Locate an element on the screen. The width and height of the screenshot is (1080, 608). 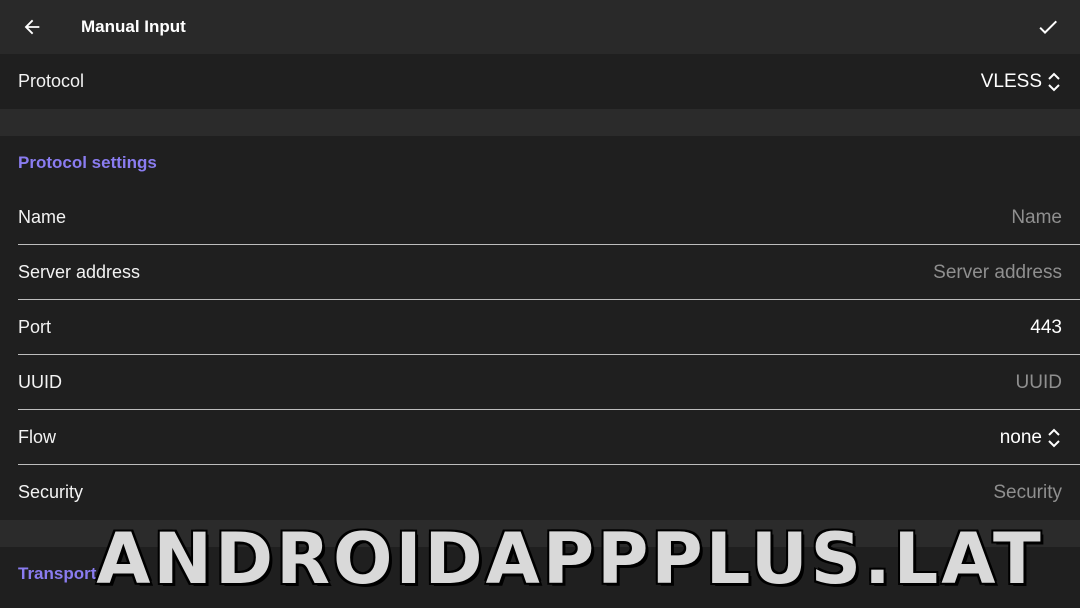
arrow-back-icon is located at coordinates (32, 27).